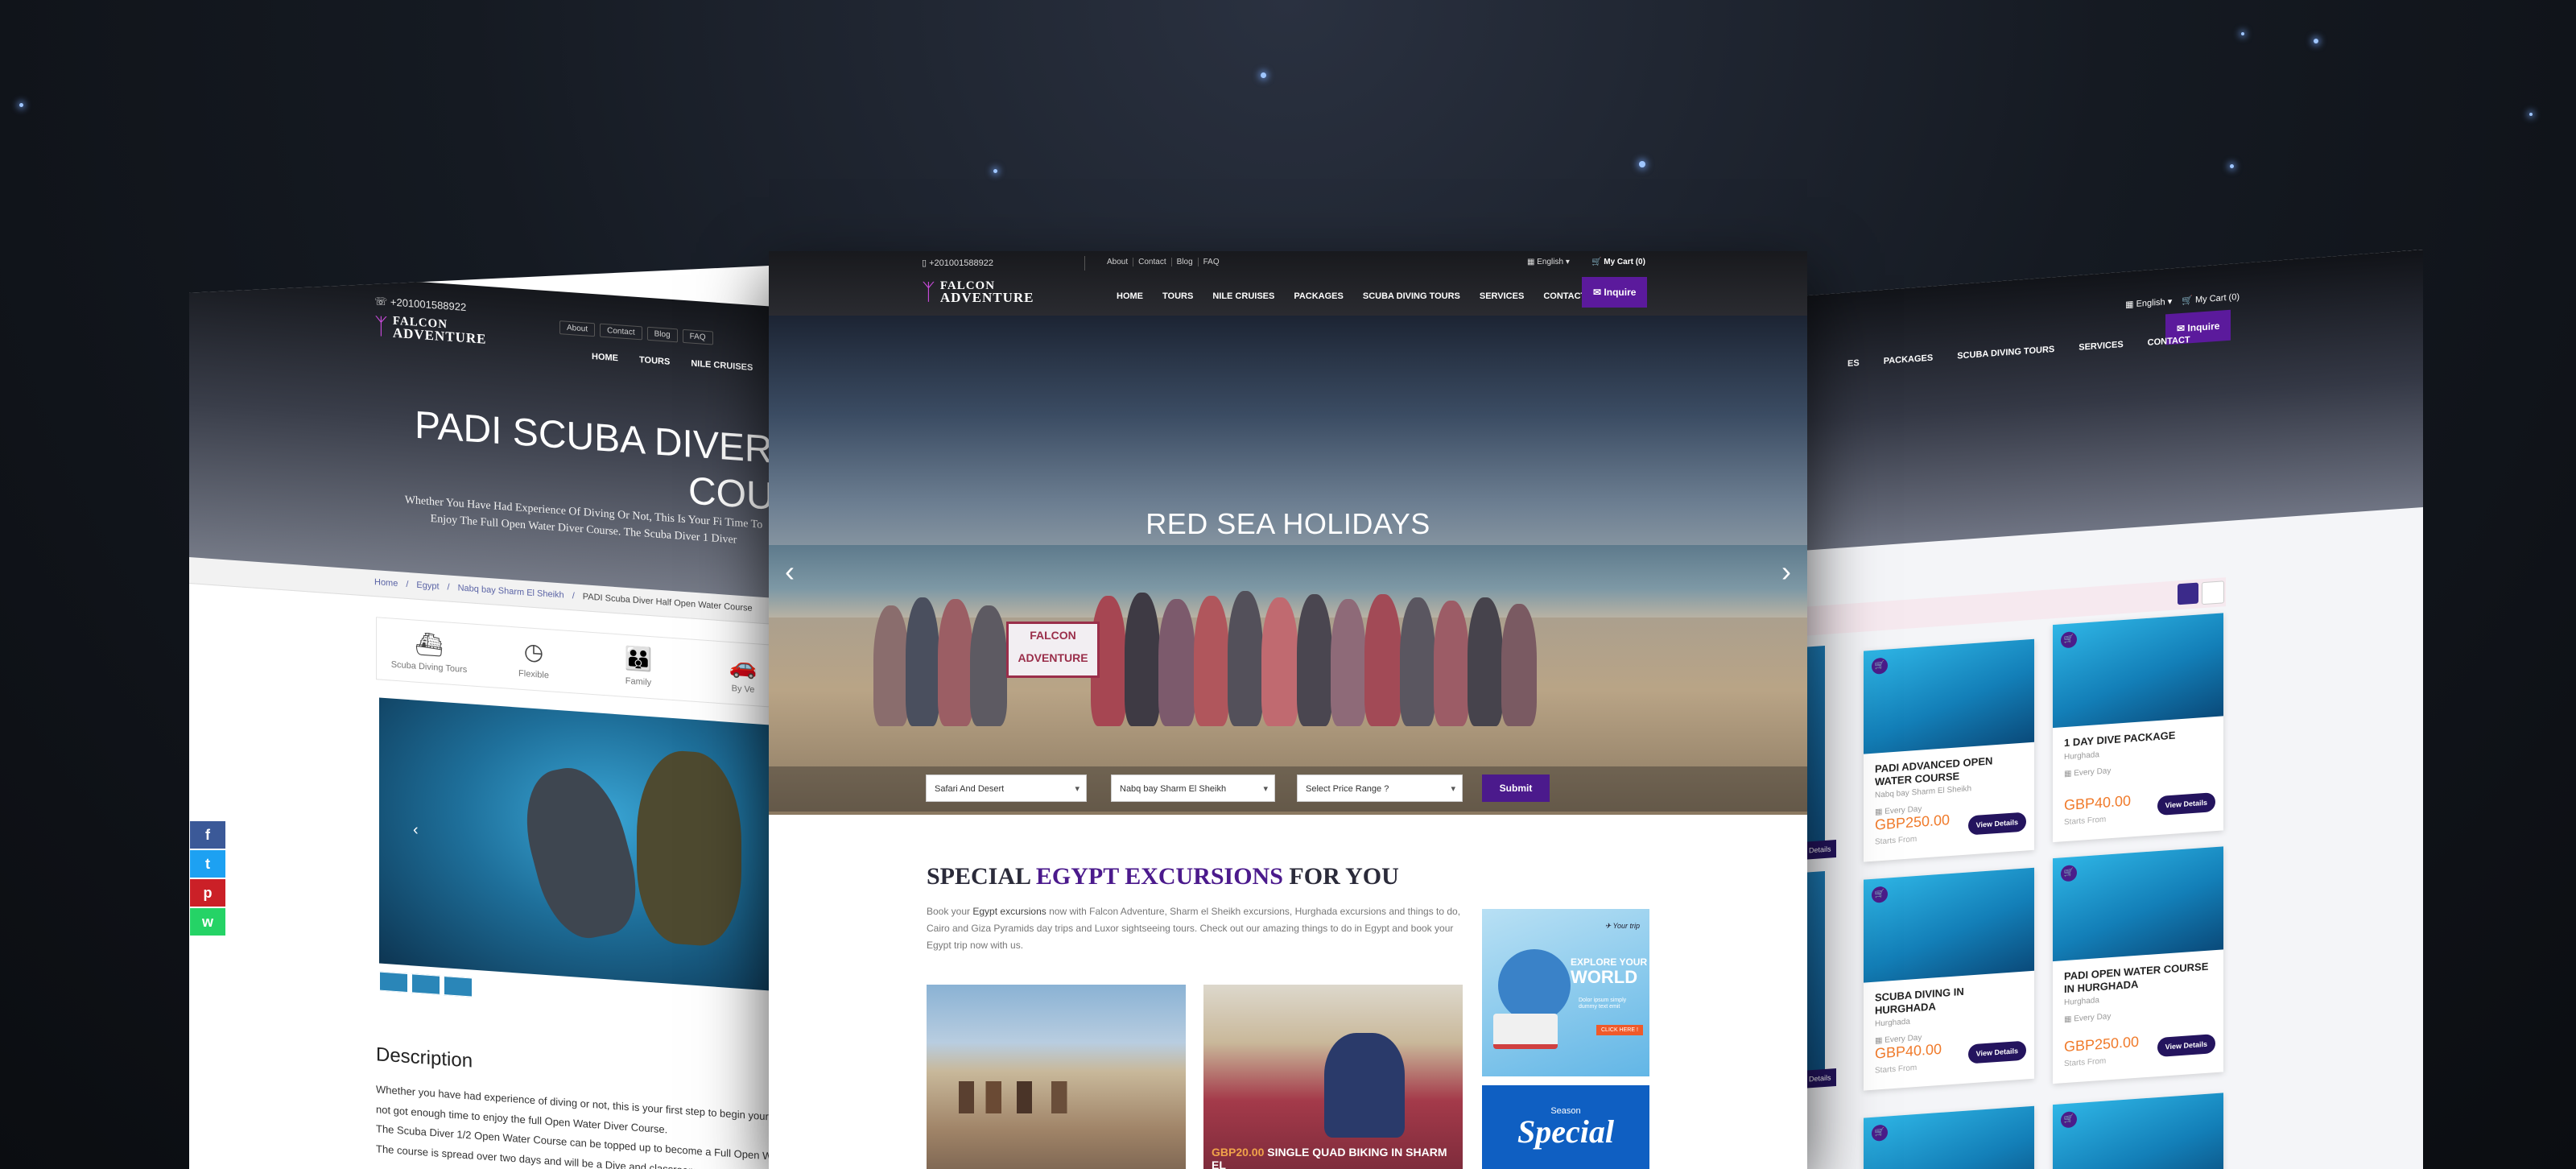 This screenshot has height=1169, width=2576. Describe the element at coordinates (533, 651) in the screenshot. I see `clock-icon: ◷` at that location.